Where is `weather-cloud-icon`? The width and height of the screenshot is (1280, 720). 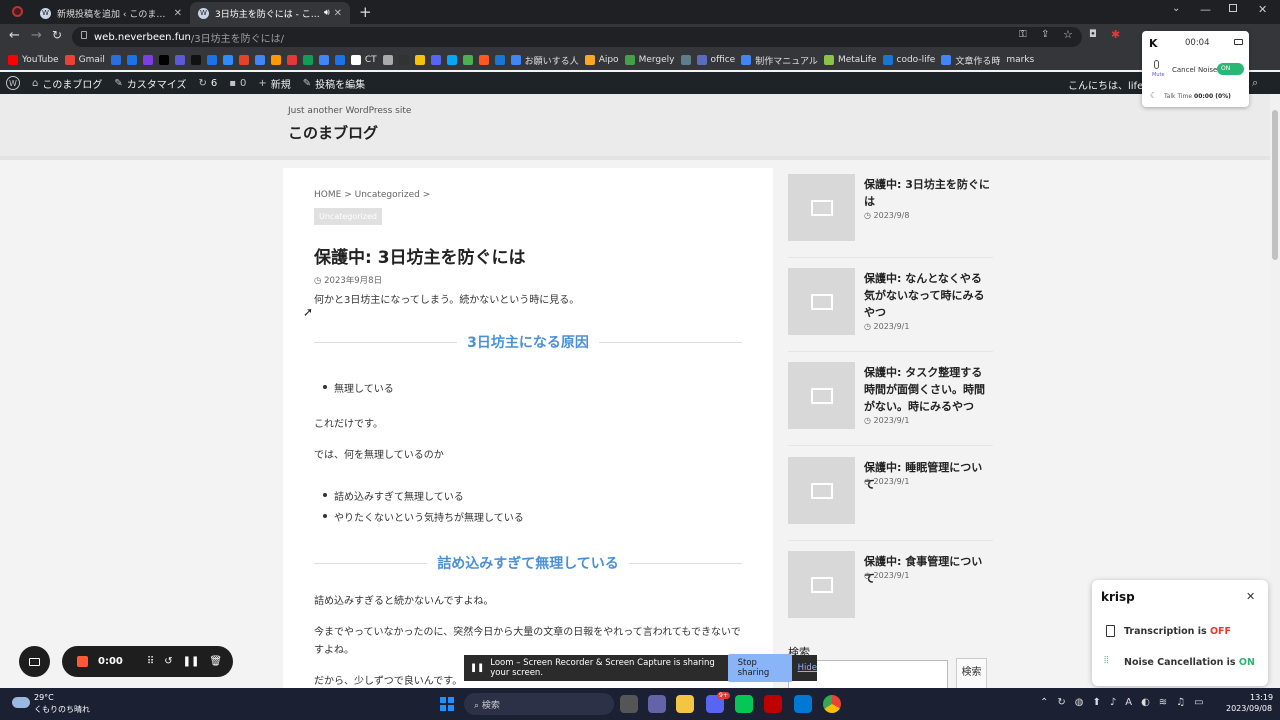 weather-cloud-icon is located at coordinates (21, 702).